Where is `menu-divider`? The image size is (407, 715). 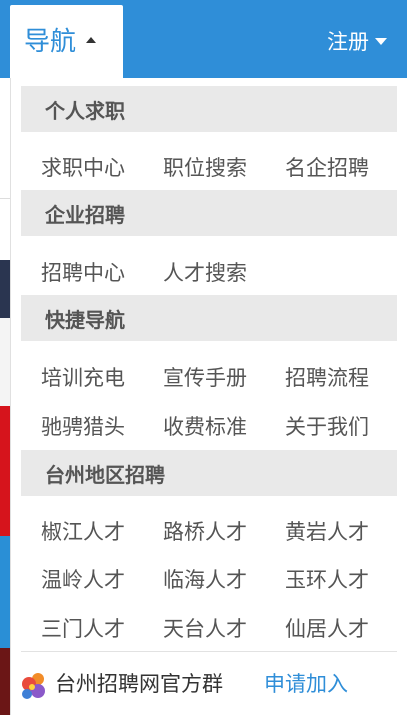 menu-divider is located at coordinates (209, 651).